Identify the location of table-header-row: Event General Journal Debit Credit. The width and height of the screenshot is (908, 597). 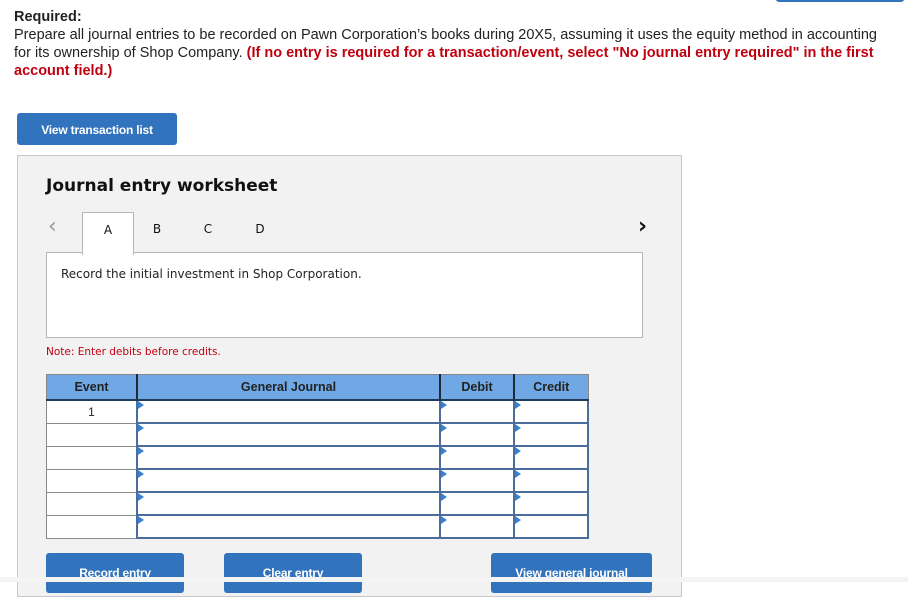
(317, 387).